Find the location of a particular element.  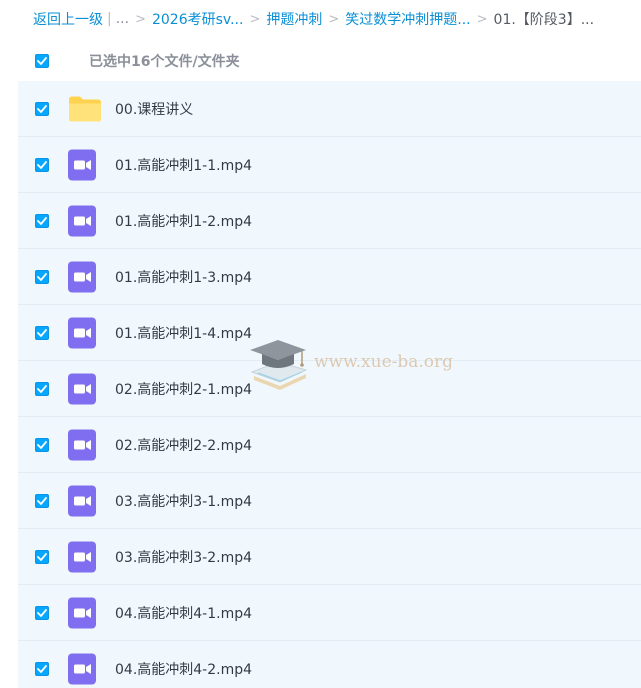

file-row: 01.高能冲刺1-1.mp4 is located at coordinates (329, 165).